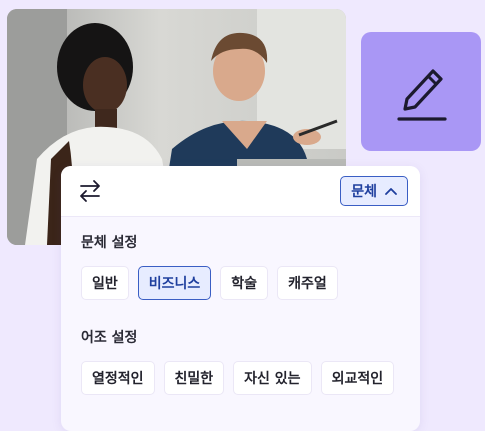 The image size is (485, 431). I want to click on edit-tile-button, so click(421, 91).